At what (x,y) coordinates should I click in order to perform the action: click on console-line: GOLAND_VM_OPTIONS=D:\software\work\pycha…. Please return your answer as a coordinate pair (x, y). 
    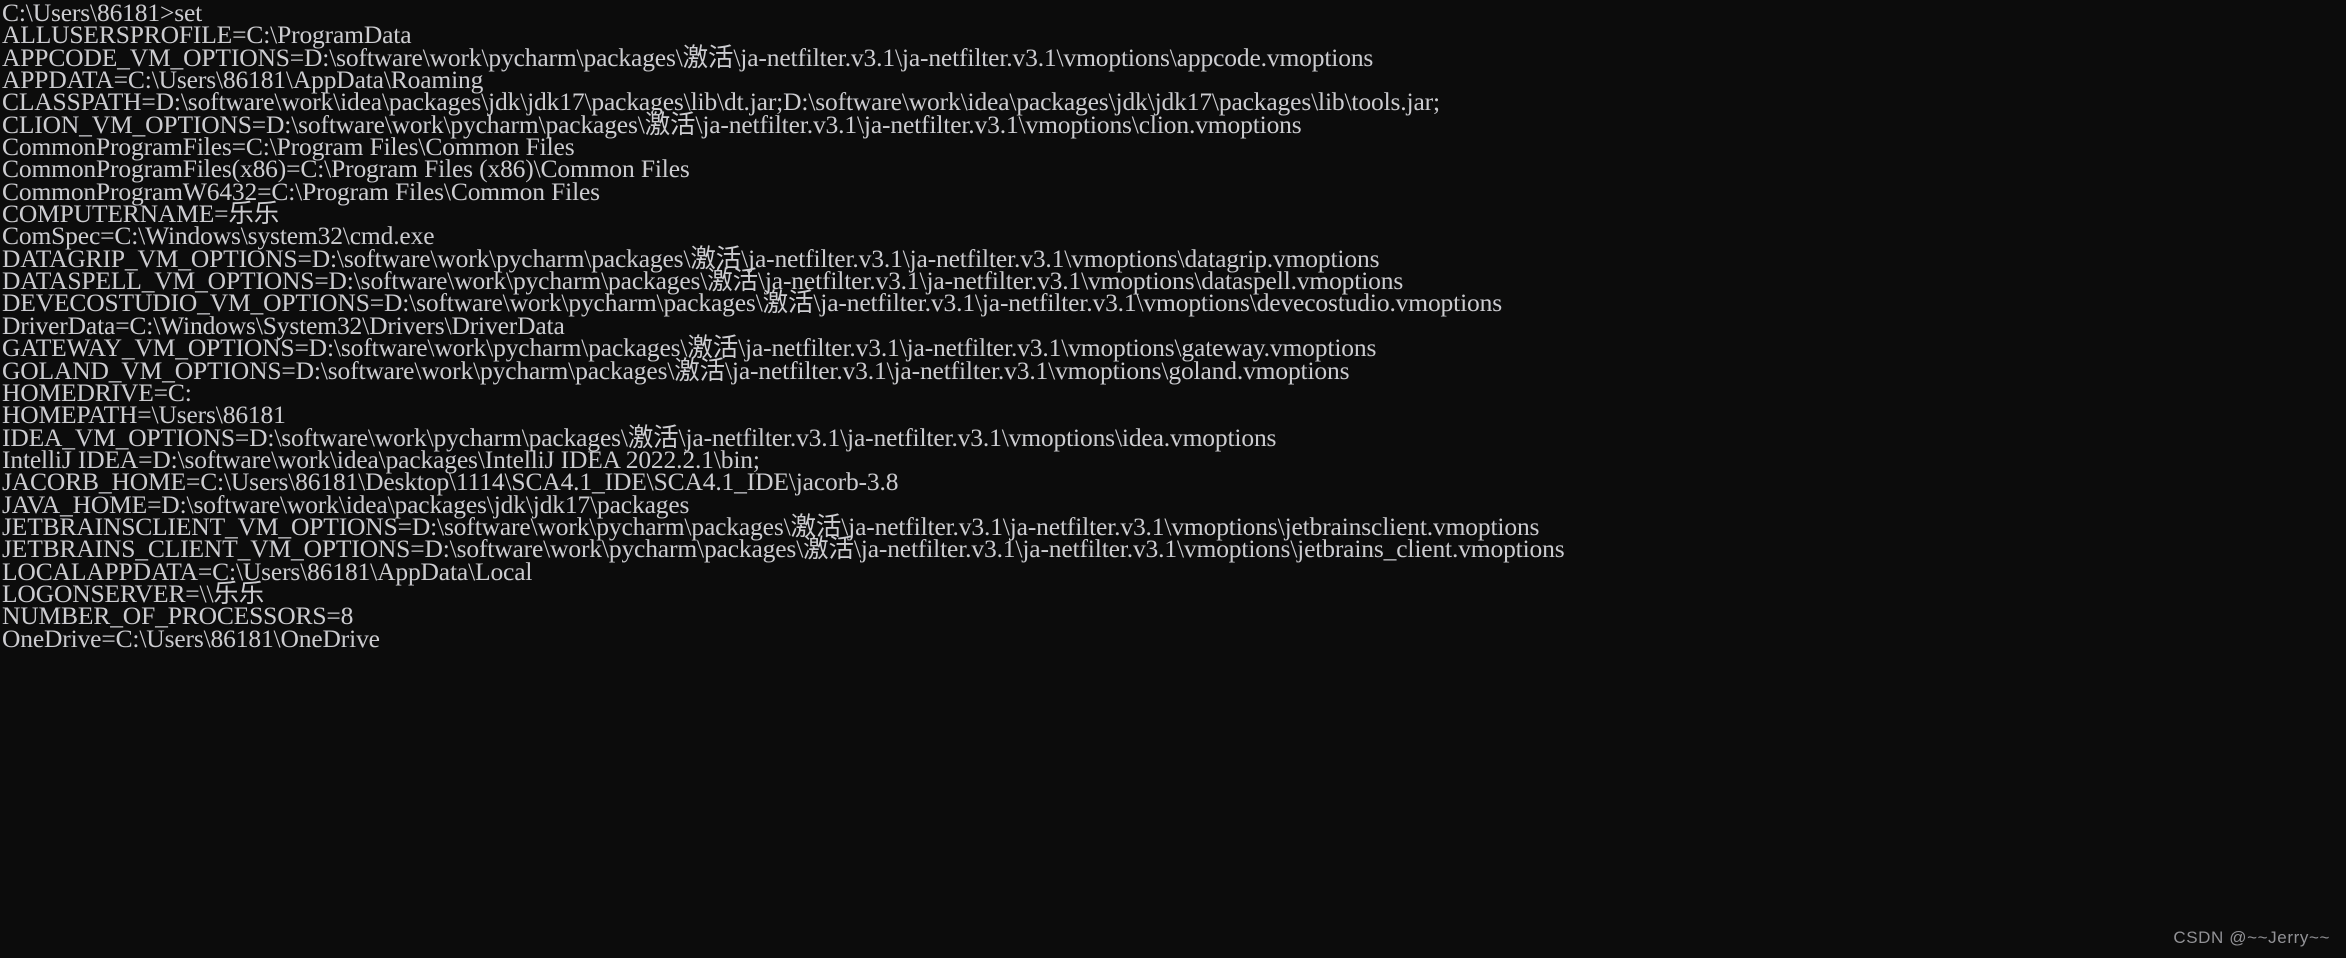
    Looking at the image, I should click on (676, 370).